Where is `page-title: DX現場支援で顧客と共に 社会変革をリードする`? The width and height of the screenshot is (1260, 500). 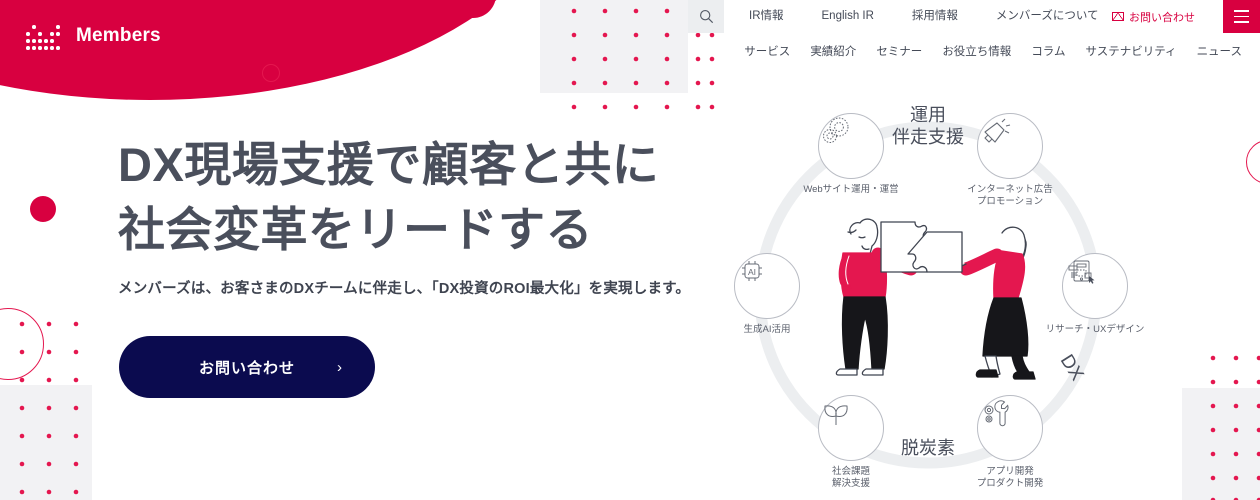
page-title: DX現場支援で顧客と共に 社会変革をリードする is located at coordinates (389, 197).